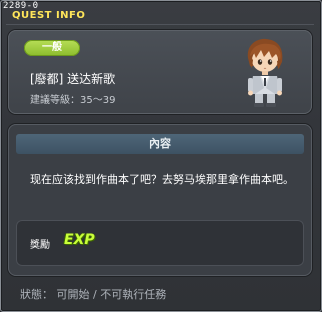  I want to click on reward-box, so click(160, 243).